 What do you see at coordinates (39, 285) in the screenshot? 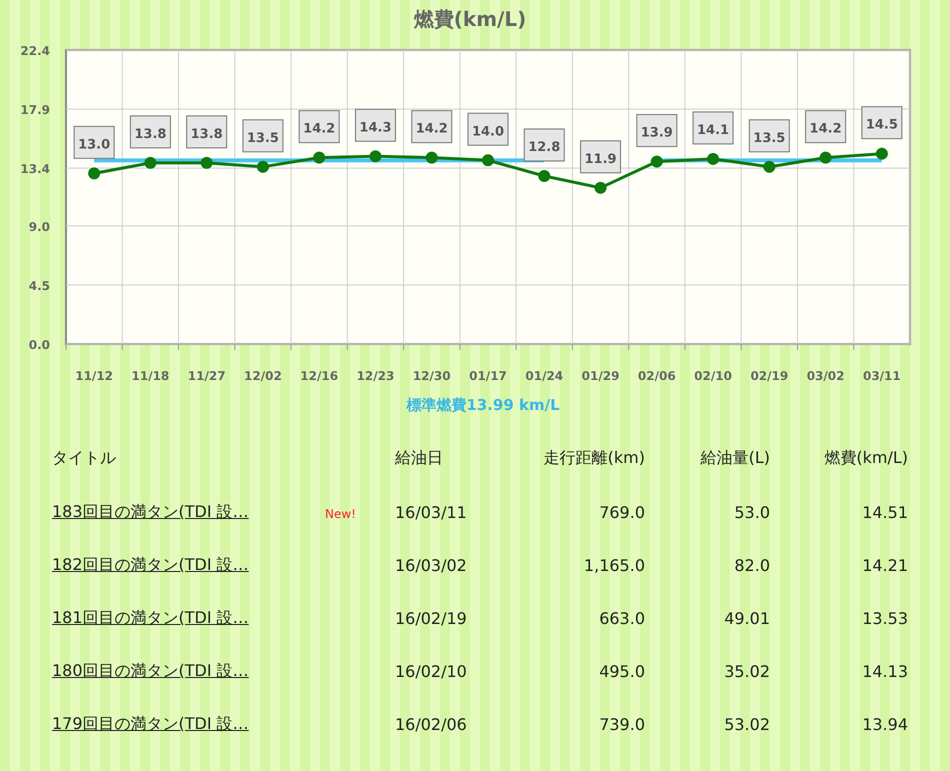
I see `y-axis-label: 4.5` at bounding box center [39, 285].